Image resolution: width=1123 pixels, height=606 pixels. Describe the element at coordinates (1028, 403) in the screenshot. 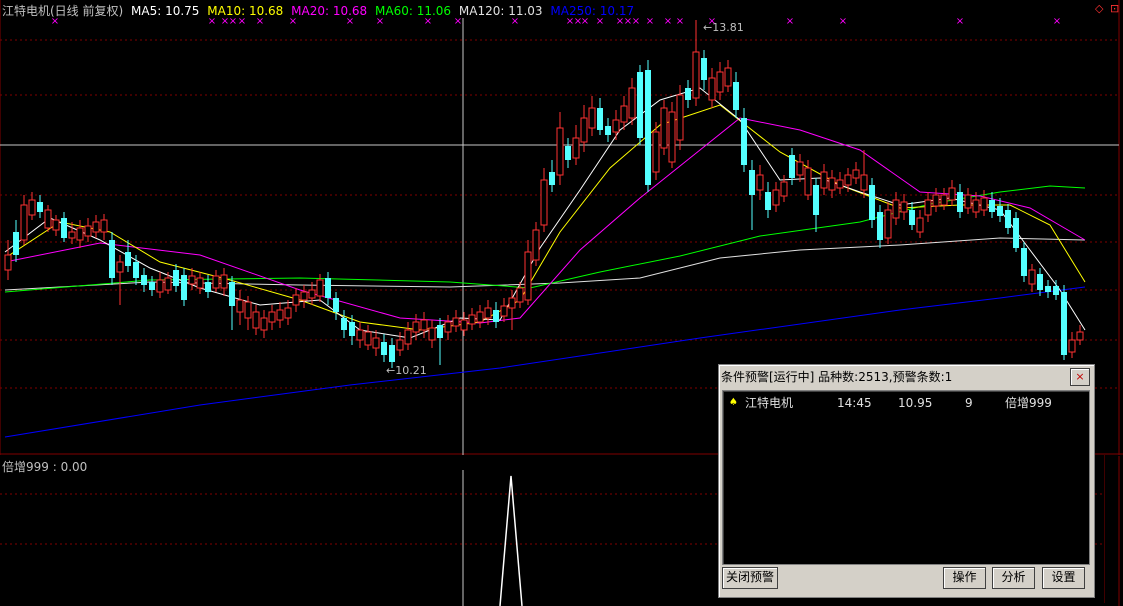

I see `alert-condition: 倍增999` at that location.